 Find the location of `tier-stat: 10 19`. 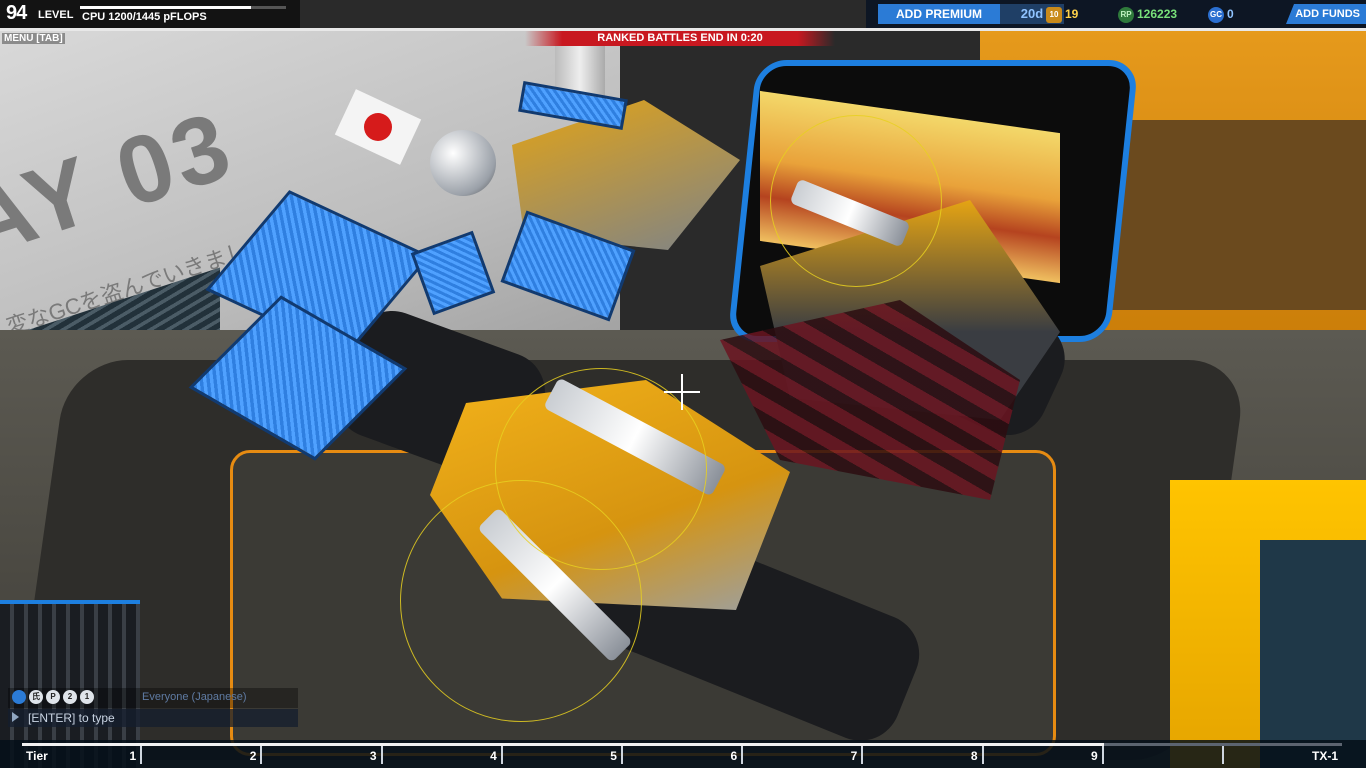

tier-stat: 10 19 is located at coordinates (1062, 14).